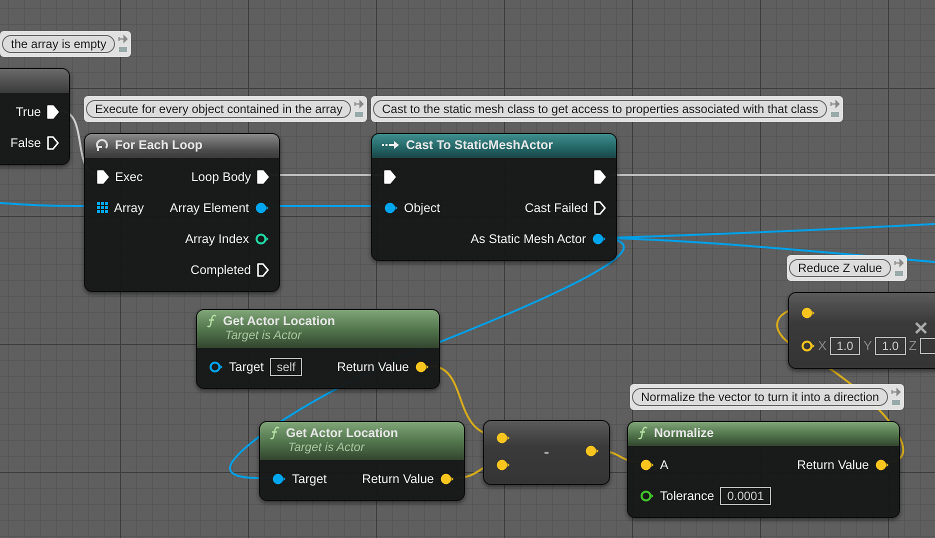  What do you see at coordinates (220, 269) in the screenshot?
I see `pin-label: Completed` at bounding box center [220, 269].